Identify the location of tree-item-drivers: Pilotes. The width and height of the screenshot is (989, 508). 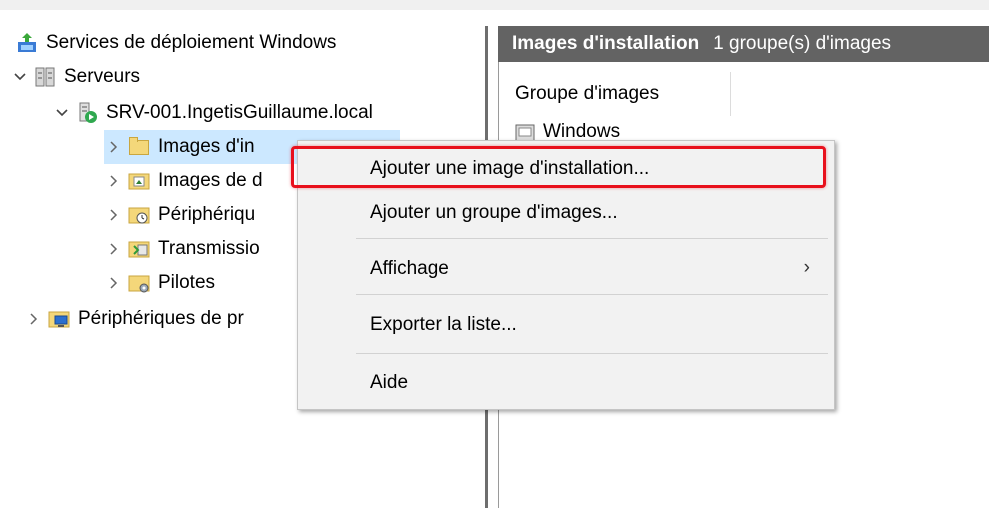
(159, 283).